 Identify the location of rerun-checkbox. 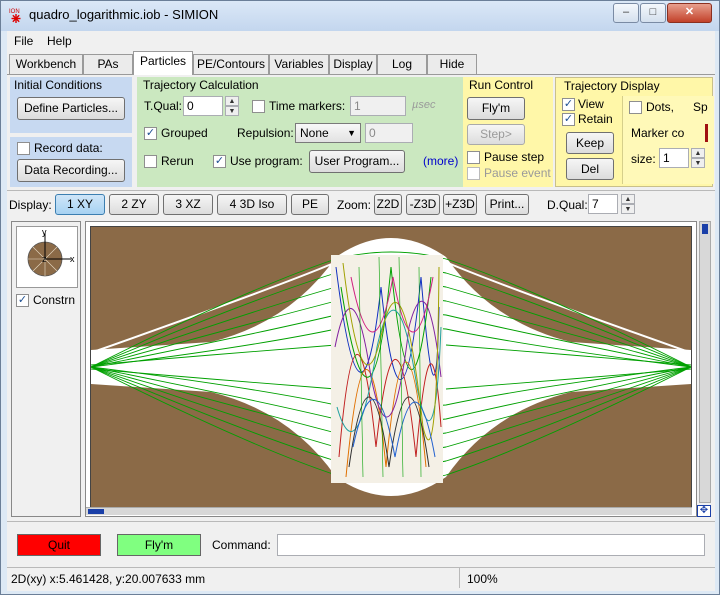
(150, 161).